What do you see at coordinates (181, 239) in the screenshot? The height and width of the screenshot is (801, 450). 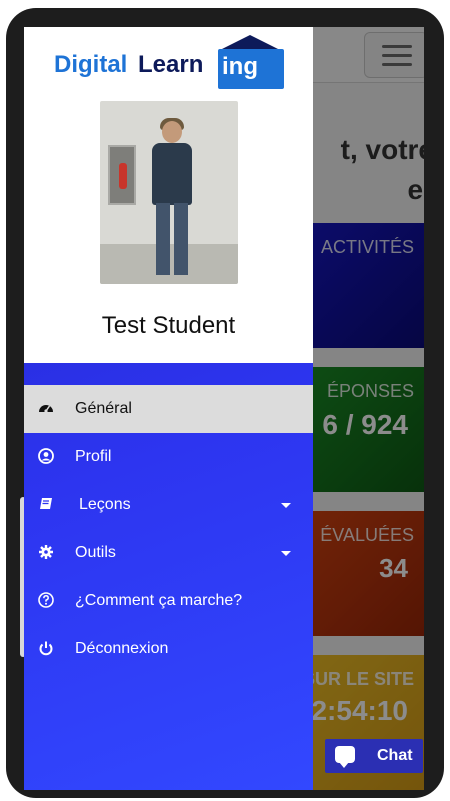 I see `person-leg-right` at bounding box center [181, 239].